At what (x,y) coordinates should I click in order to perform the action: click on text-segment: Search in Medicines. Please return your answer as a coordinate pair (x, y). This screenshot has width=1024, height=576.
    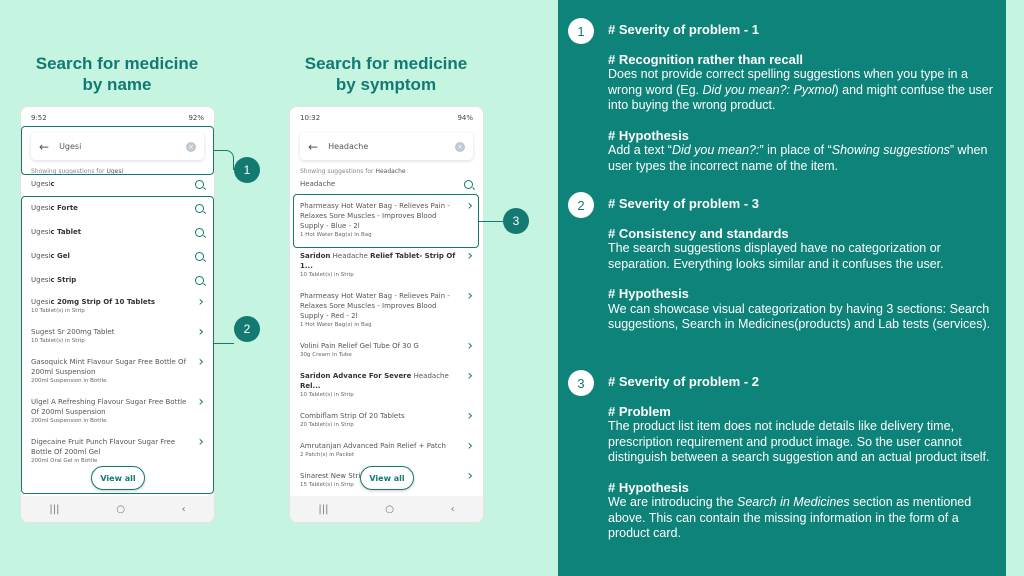
    Looking at the image, I should click on (793, 502).